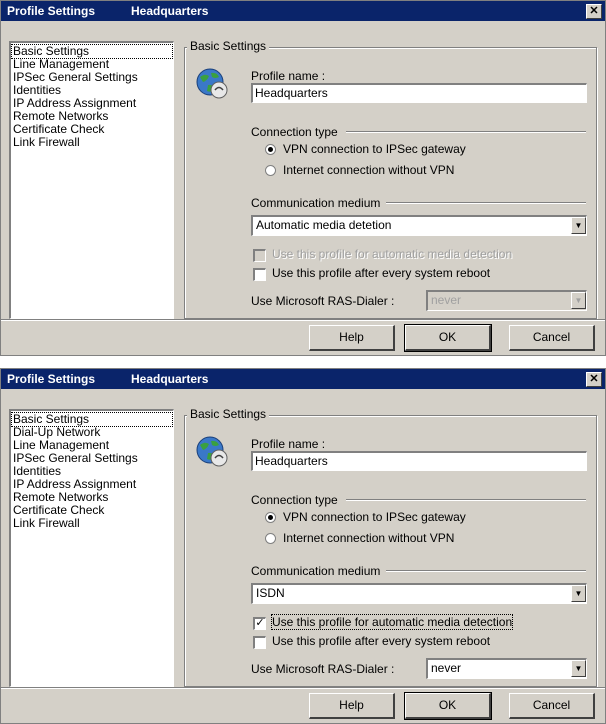 Image resolution: width=606 pixels, height=724 pixels. What do you see at coordinates (259, 255) in the screenshot?
I see `auto-media-checkbox` at bounding box center [259, 255].